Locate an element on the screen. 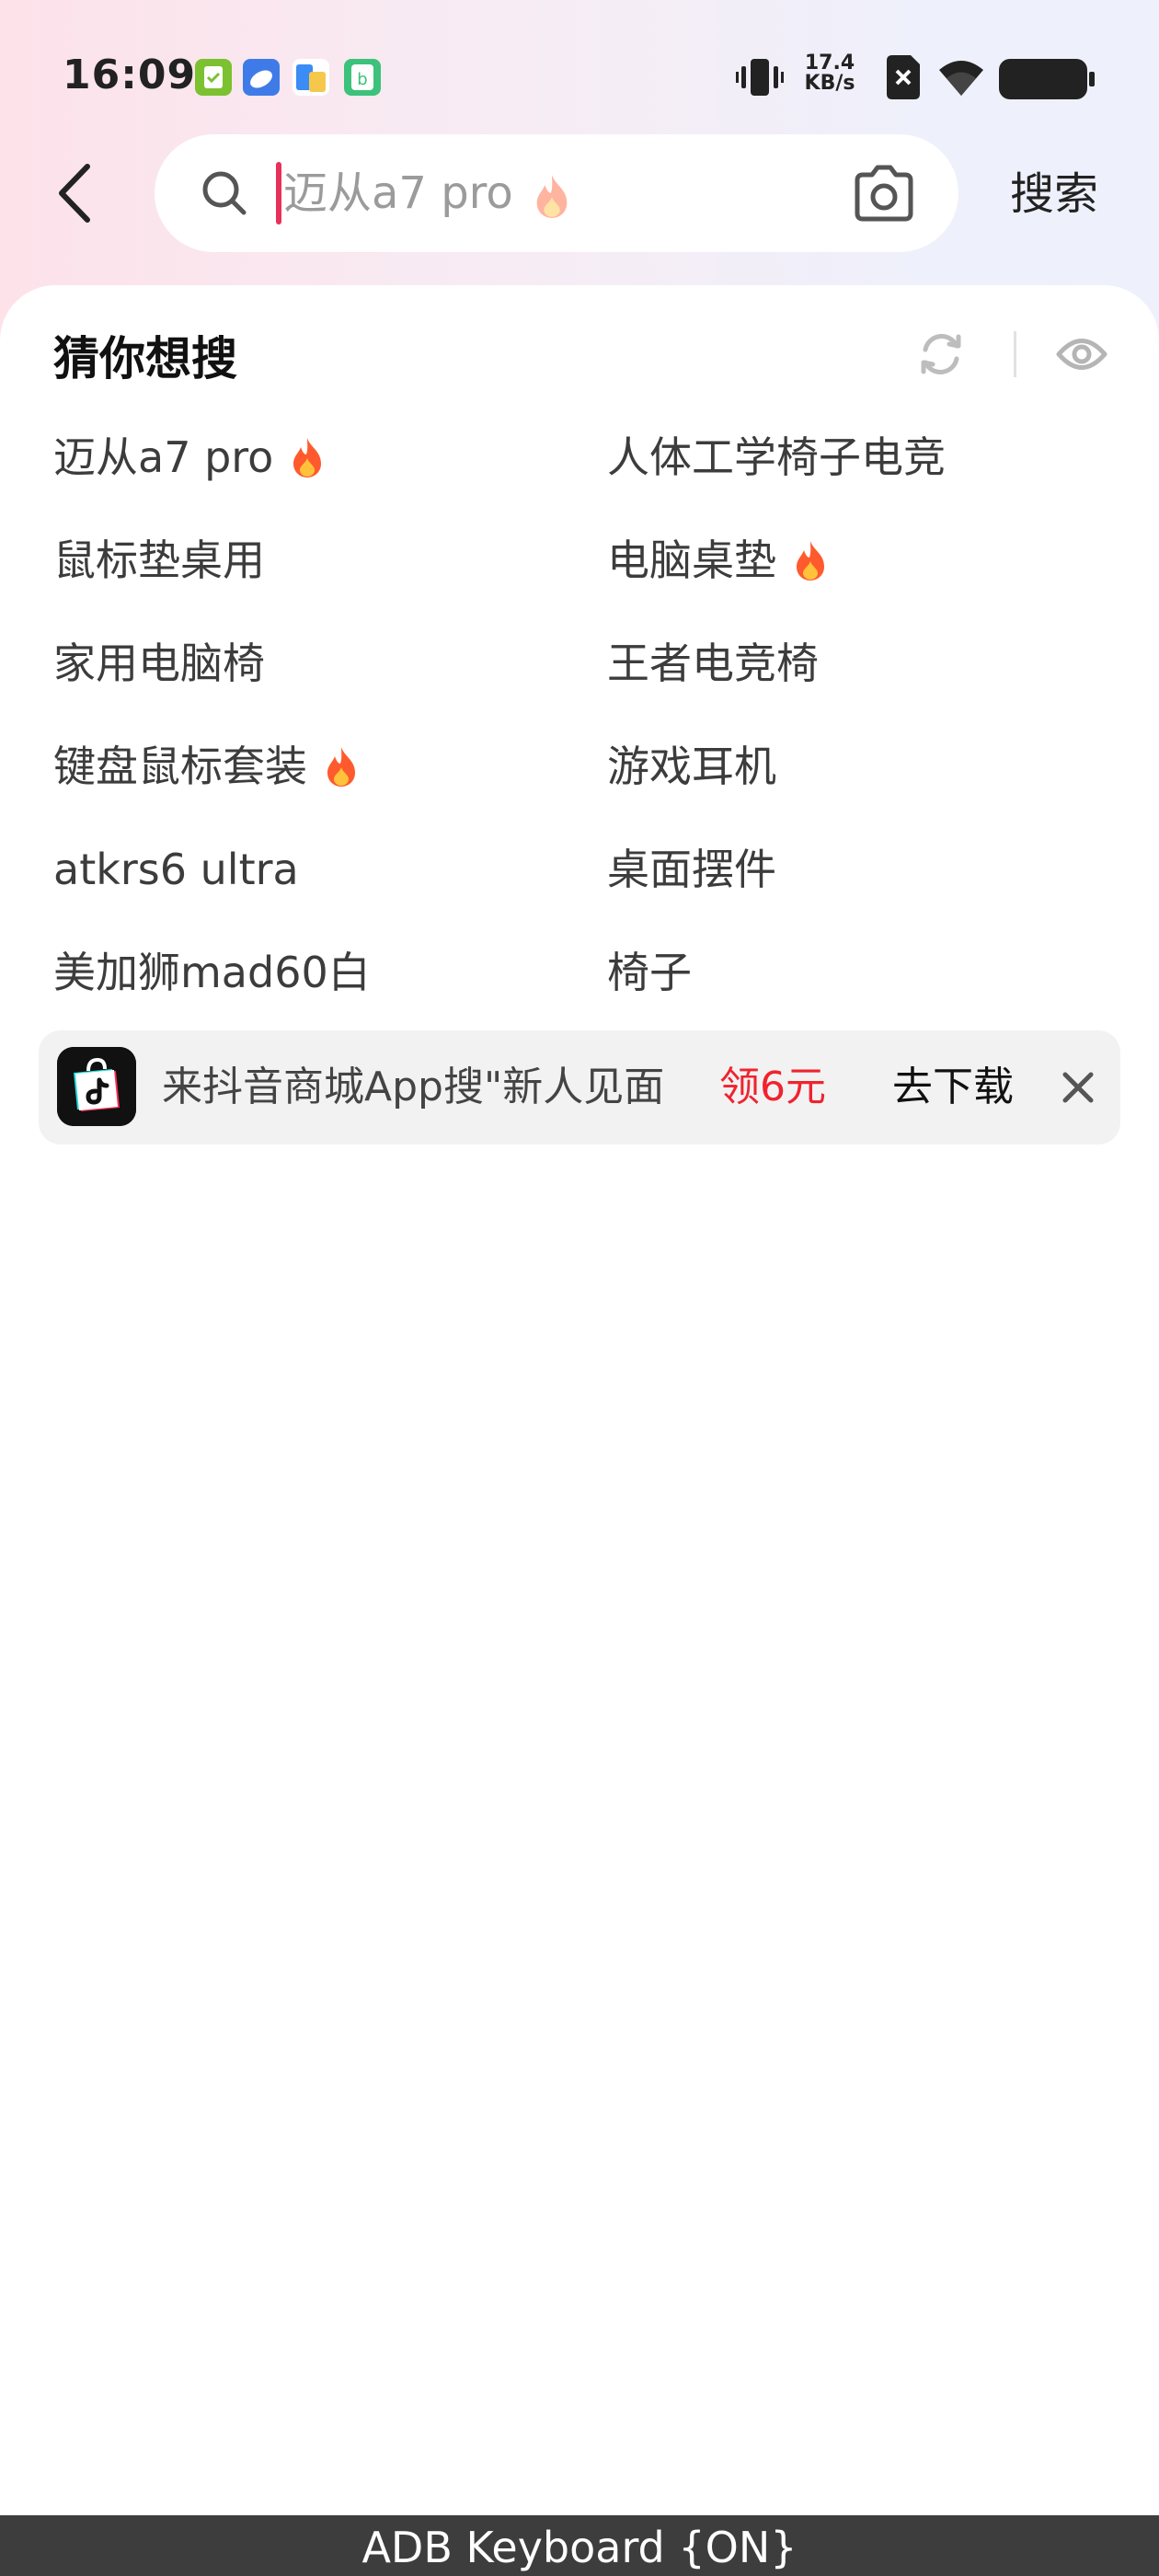 The width and height of the screenshot is (1159, 2576). suggestion-label: 椅子 is located at coordinates (649, 972).